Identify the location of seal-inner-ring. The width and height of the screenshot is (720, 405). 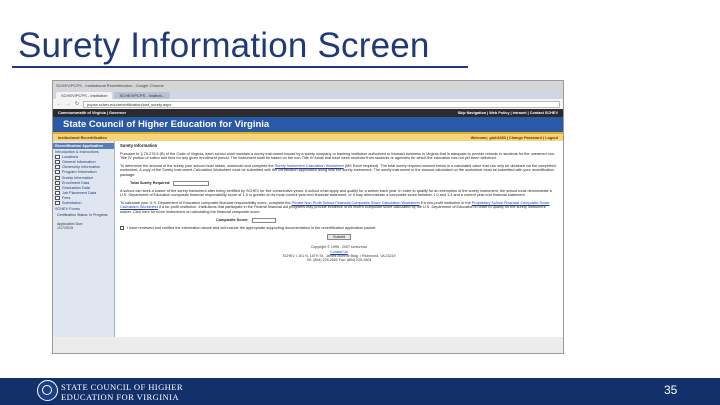
(47, 390).